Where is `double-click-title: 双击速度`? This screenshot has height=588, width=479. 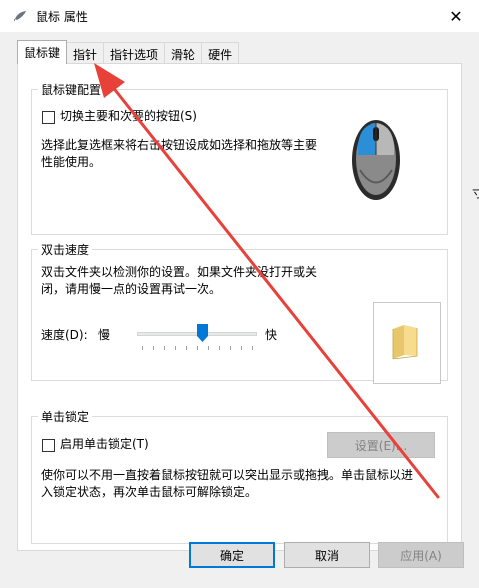
double-click-title: 双击速度 is located at coordinates (65, 249).